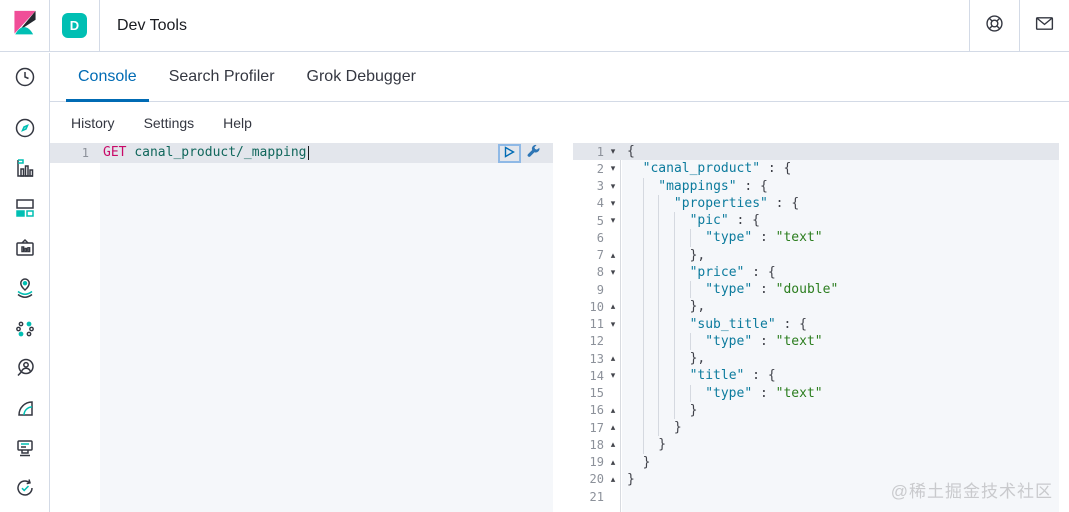 The height and width of the screenshot is (512, 1069). I want to click on menu-help: Help, so click(237, 123).